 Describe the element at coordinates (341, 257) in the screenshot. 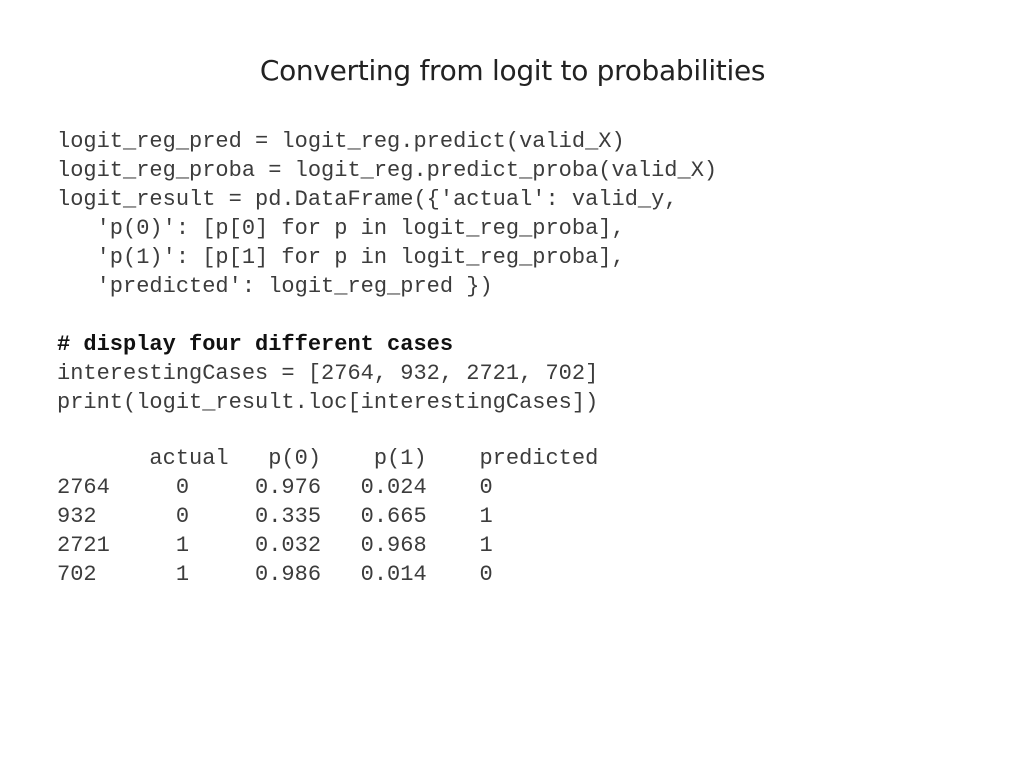

I see `code-line: 'p(1)': [p[1] for p in logit_reg_proba],` at that location.